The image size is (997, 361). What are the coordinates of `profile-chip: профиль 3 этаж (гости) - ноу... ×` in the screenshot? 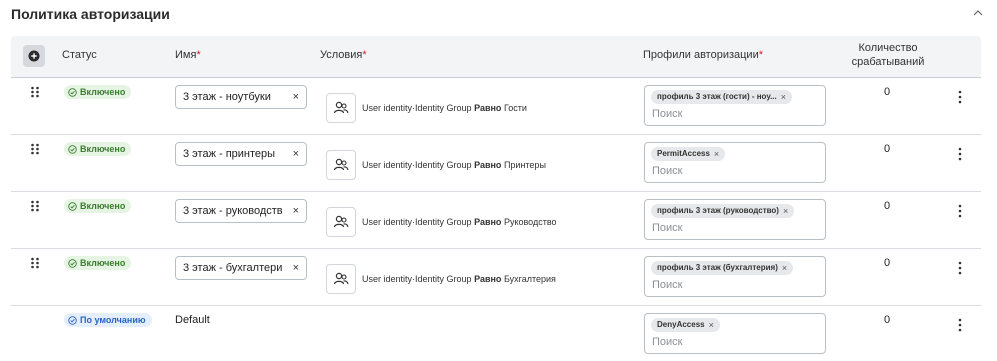 It's located at (722, 97).